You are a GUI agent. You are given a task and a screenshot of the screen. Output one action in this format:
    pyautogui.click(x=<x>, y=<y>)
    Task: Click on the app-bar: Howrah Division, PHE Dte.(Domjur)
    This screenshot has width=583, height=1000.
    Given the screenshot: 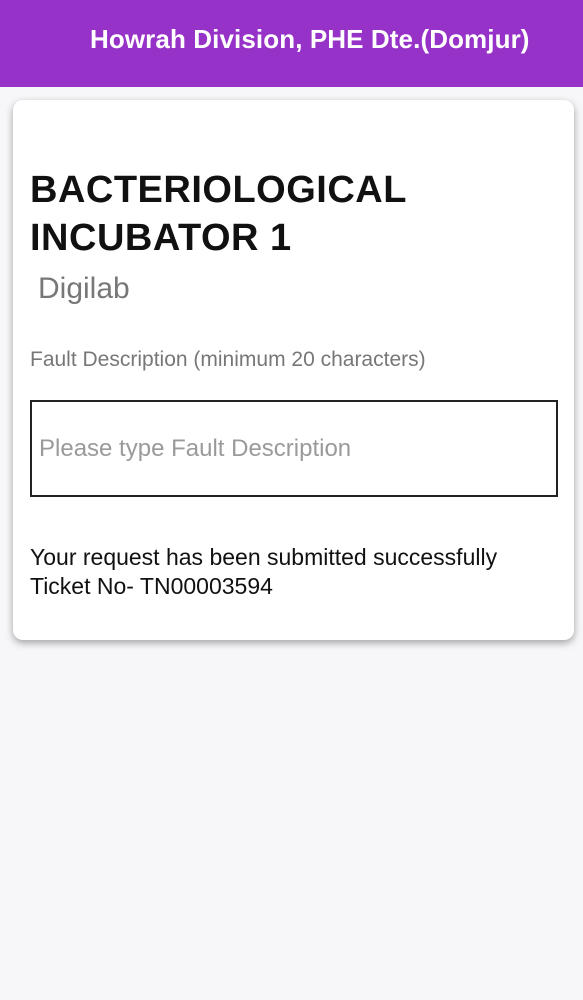 What is the action you would take?
    pyautogui.click(x=291, y=43)
    